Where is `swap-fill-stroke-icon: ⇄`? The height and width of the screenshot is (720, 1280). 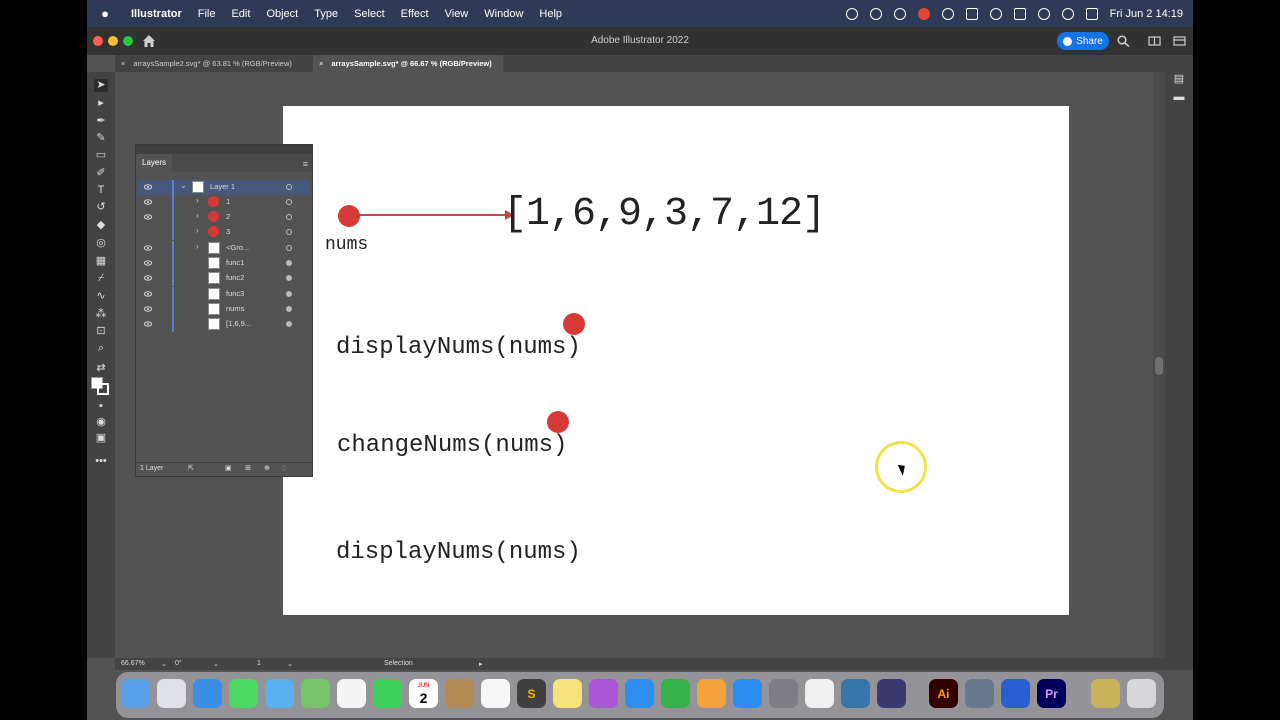 swap-fill-stroke-icon: ⇄ is located at coordinates (101, 368).